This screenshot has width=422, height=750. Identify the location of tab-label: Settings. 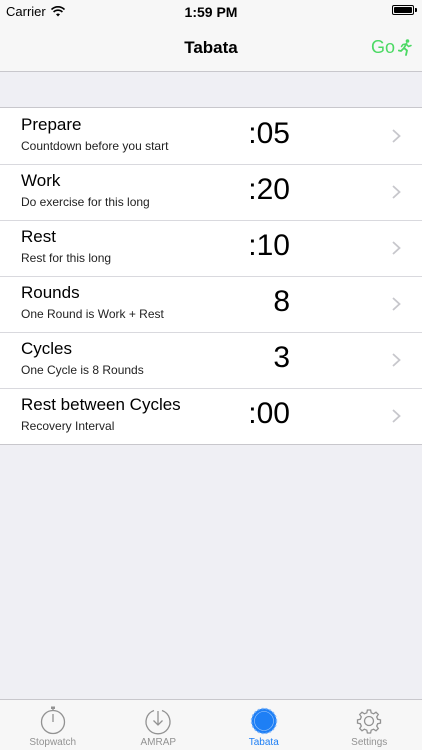
(369, 742).